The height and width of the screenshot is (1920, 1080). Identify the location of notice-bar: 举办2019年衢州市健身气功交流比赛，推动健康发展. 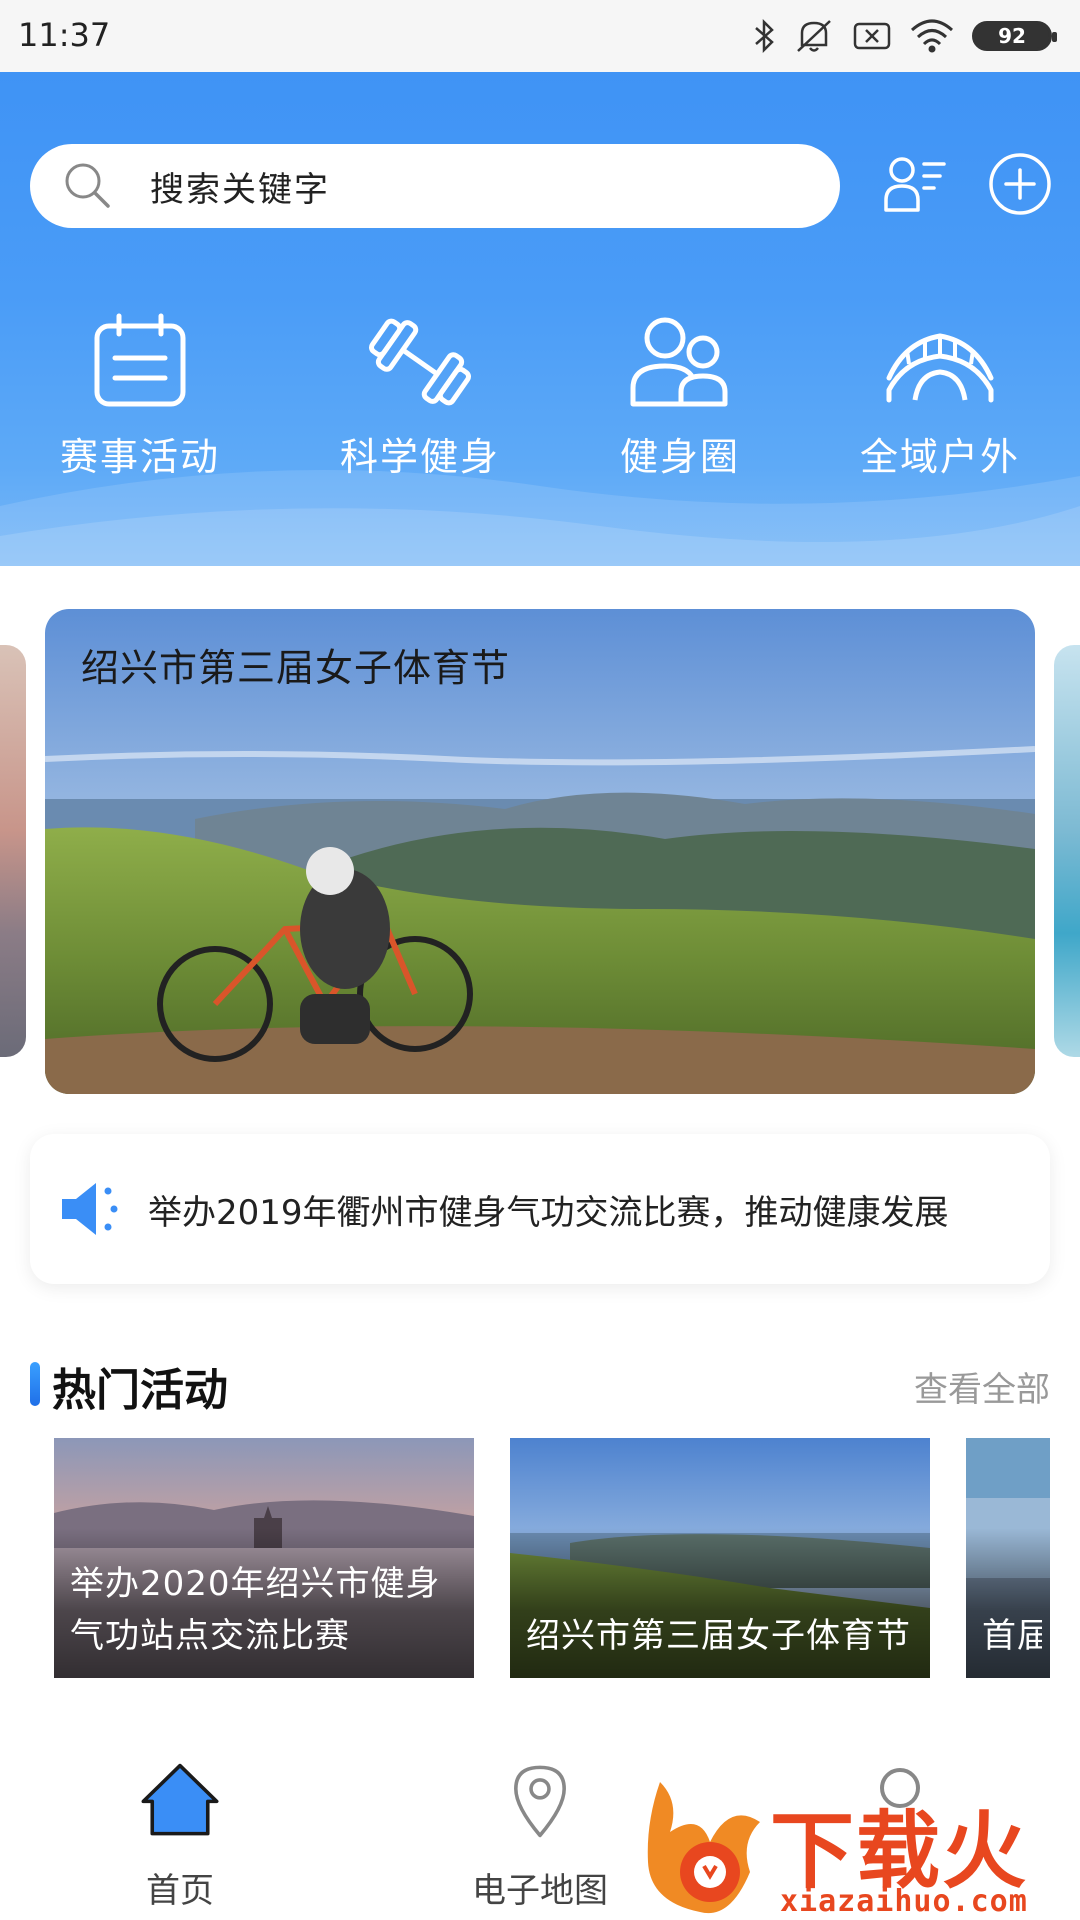
(540, 1209).